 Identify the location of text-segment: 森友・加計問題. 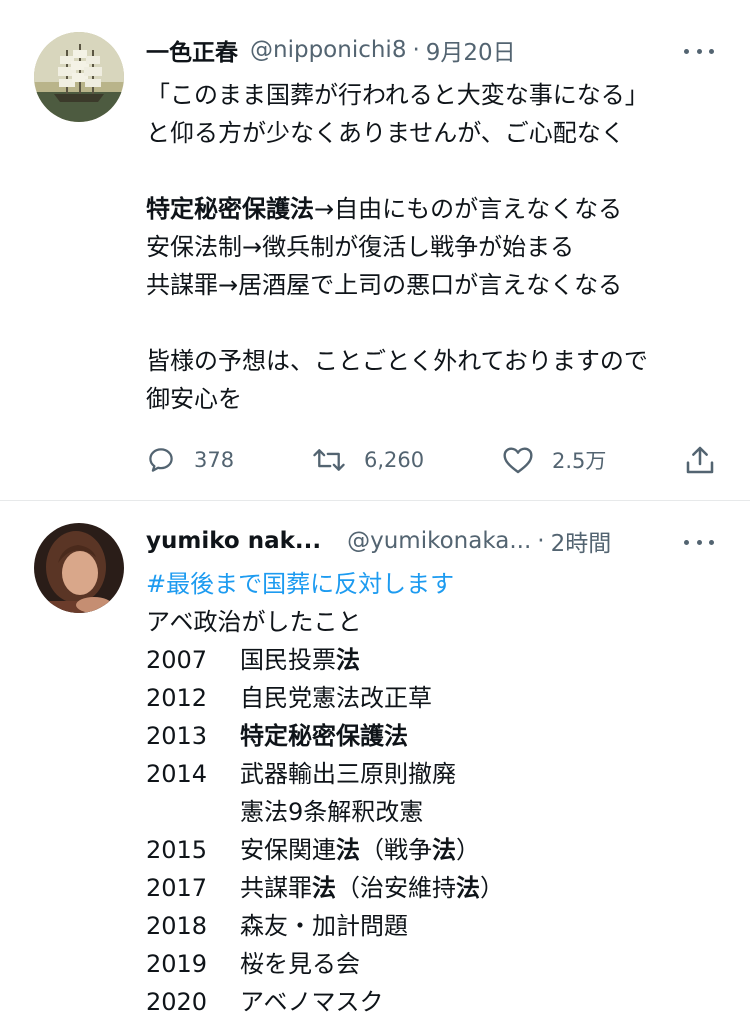
(324, 926).